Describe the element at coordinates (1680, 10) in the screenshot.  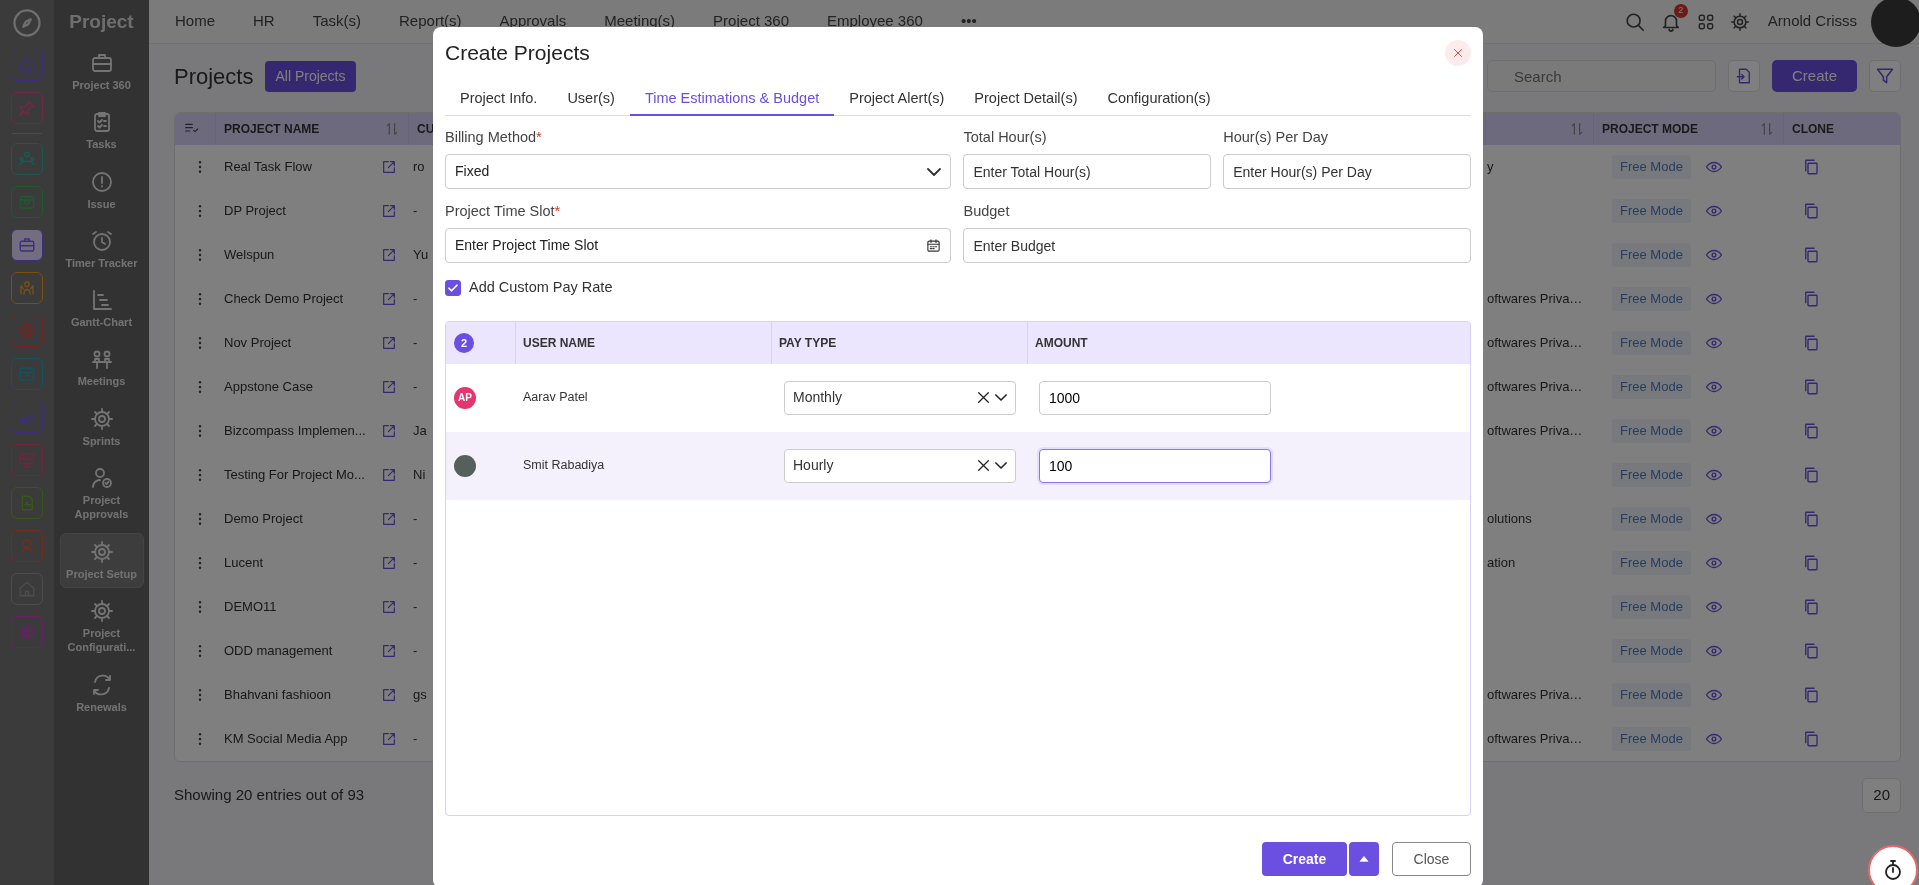
I see `notification-badge: 2` at that location.